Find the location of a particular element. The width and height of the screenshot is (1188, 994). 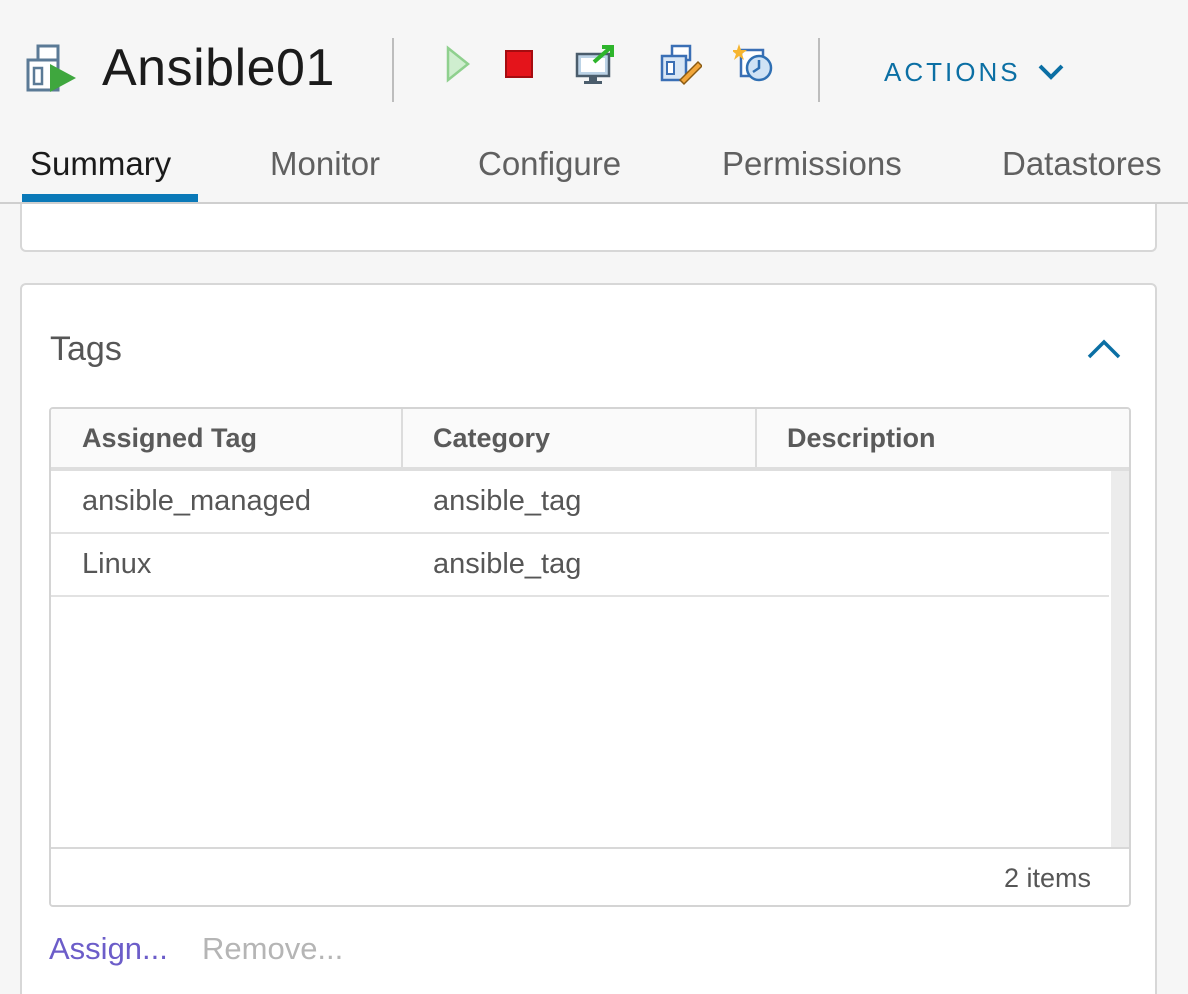

power-off-button is located at coordinates (519, 64).